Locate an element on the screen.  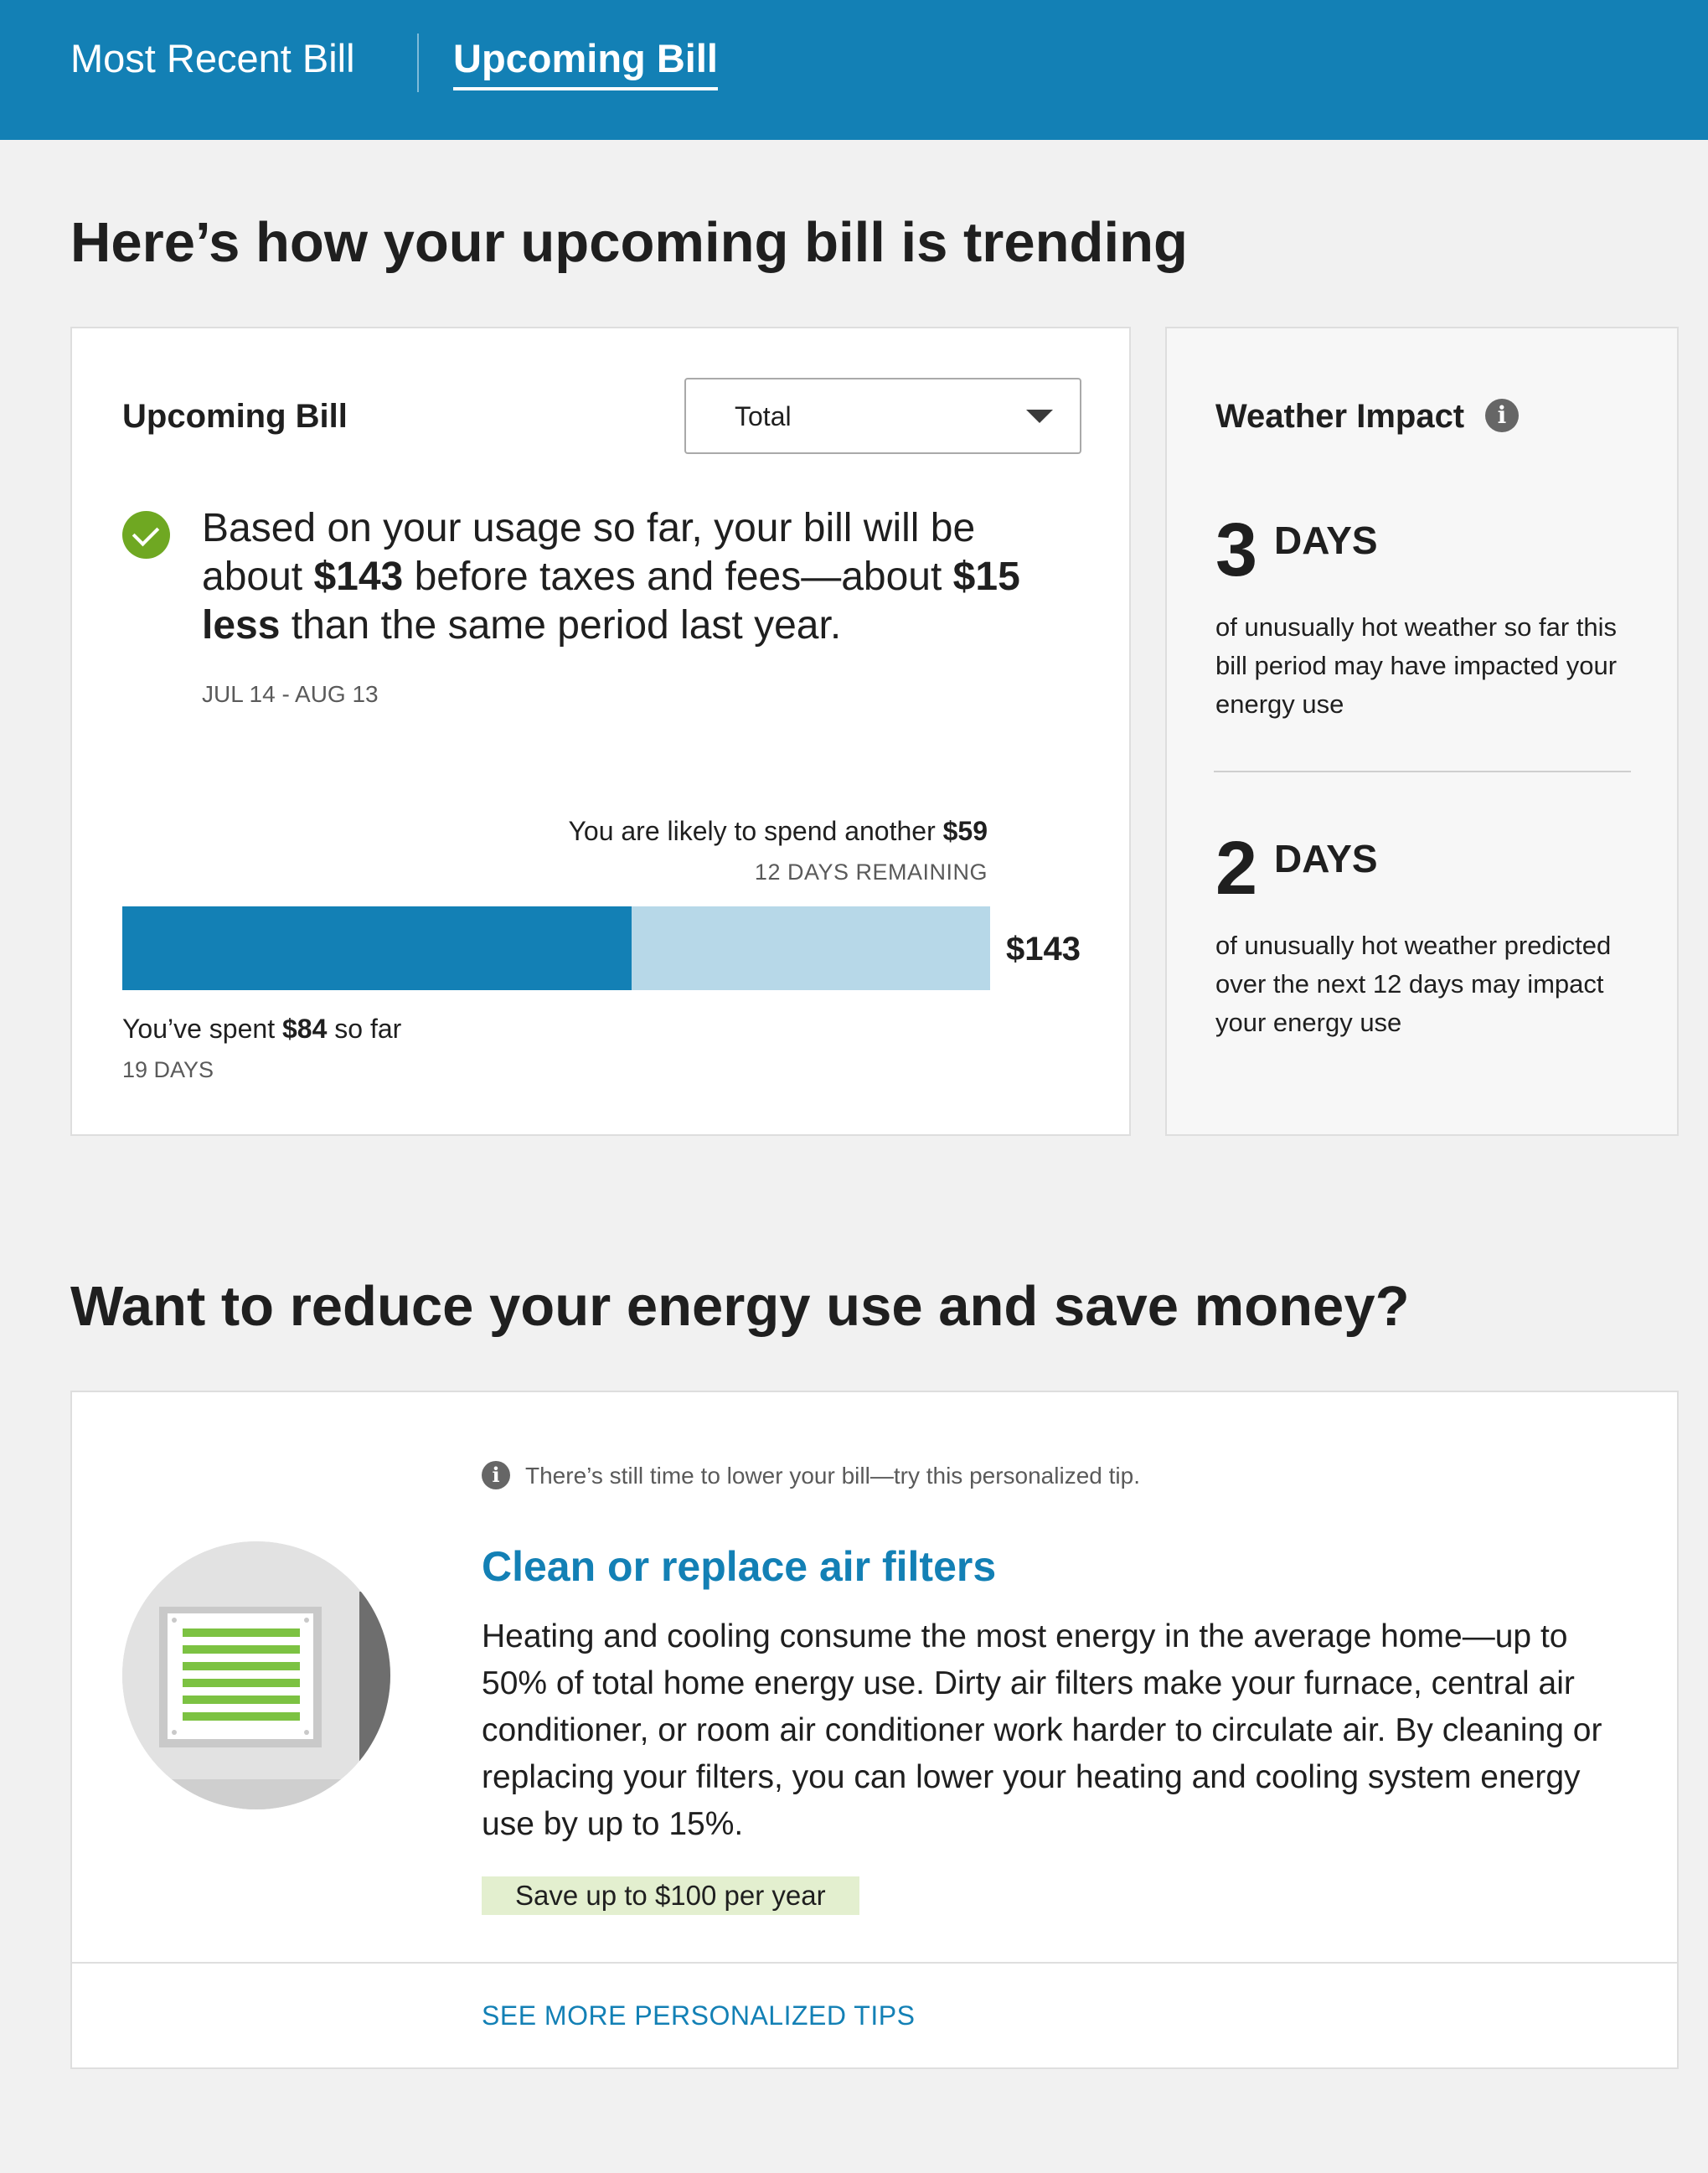
tab-upcoming-bill: Upcoming Bill is located at coordinates (585, 62).